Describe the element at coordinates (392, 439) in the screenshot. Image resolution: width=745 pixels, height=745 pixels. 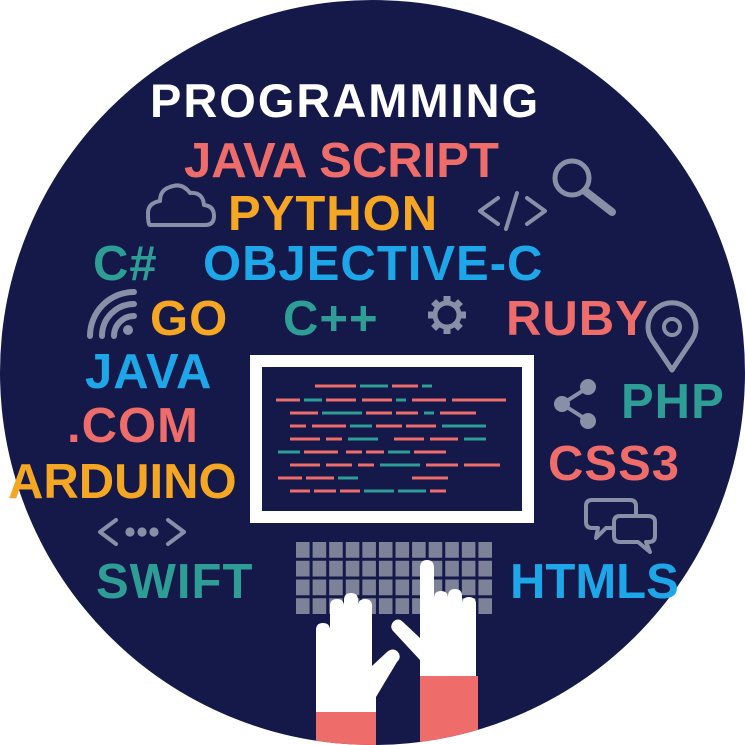
I see `monitor-icon` at that location.